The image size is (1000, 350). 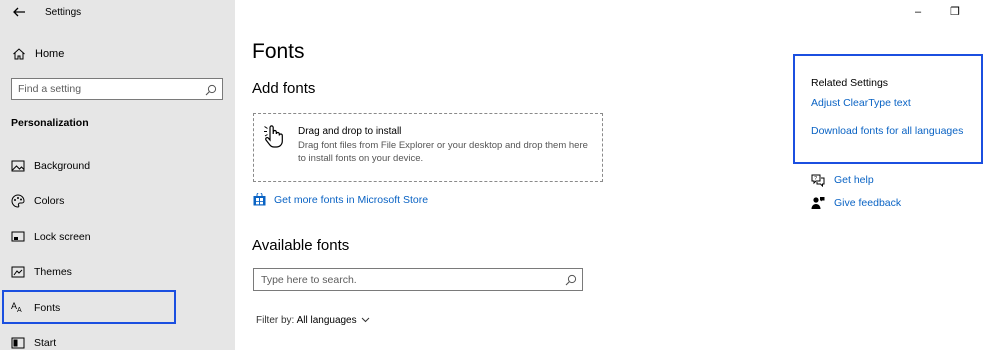 I want to click on section-title: Personalization, so click(x=50, y=123).